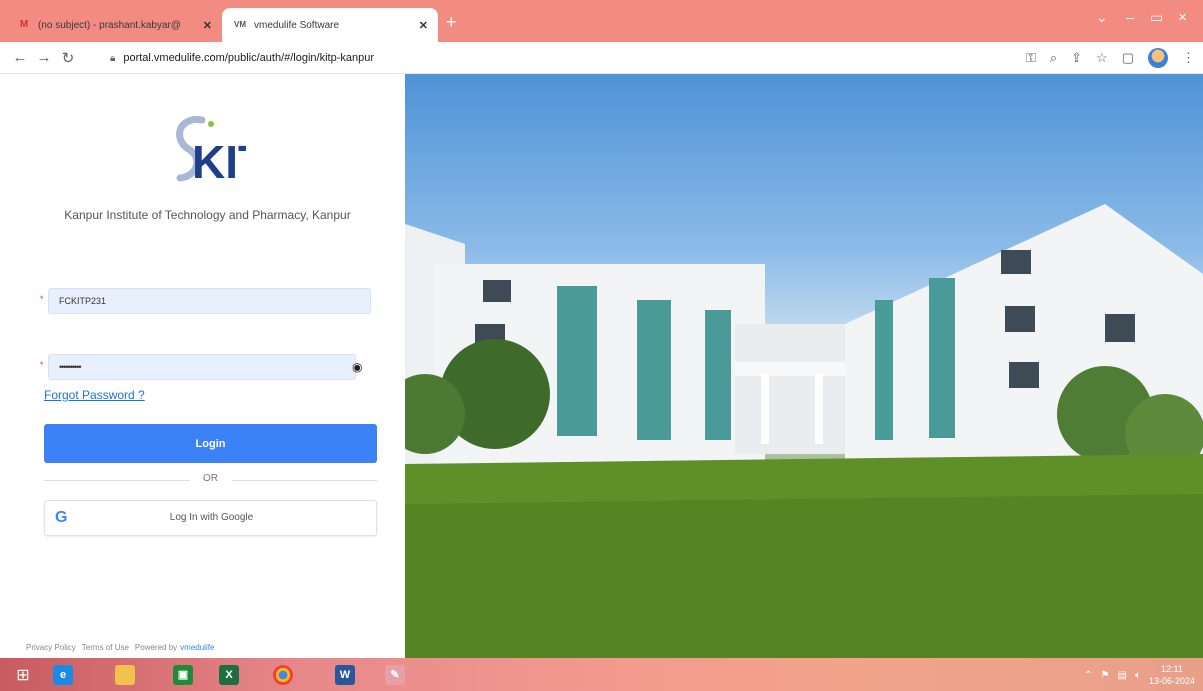  I want to click on username-input, so click(209, 301).